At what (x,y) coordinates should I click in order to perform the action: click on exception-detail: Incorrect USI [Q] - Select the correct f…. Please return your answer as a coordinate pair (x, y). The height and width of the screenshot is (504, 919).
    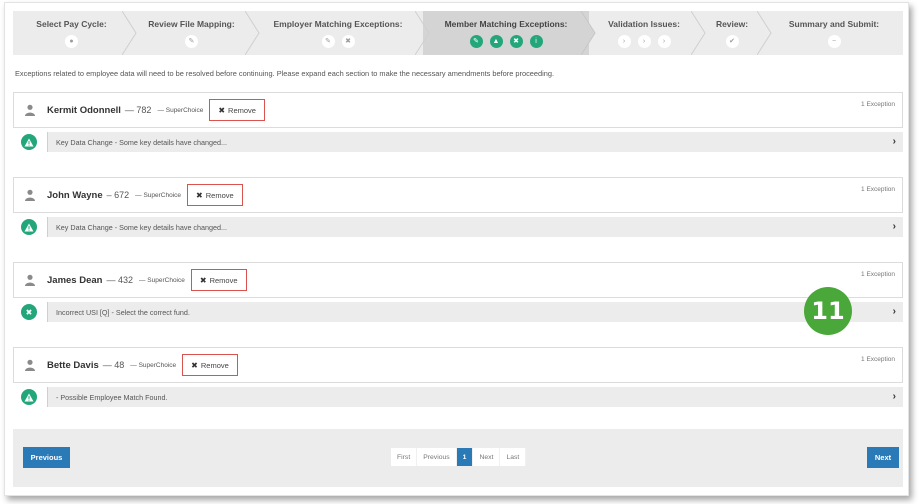
    Looking at the image, I should click on (123, 312).